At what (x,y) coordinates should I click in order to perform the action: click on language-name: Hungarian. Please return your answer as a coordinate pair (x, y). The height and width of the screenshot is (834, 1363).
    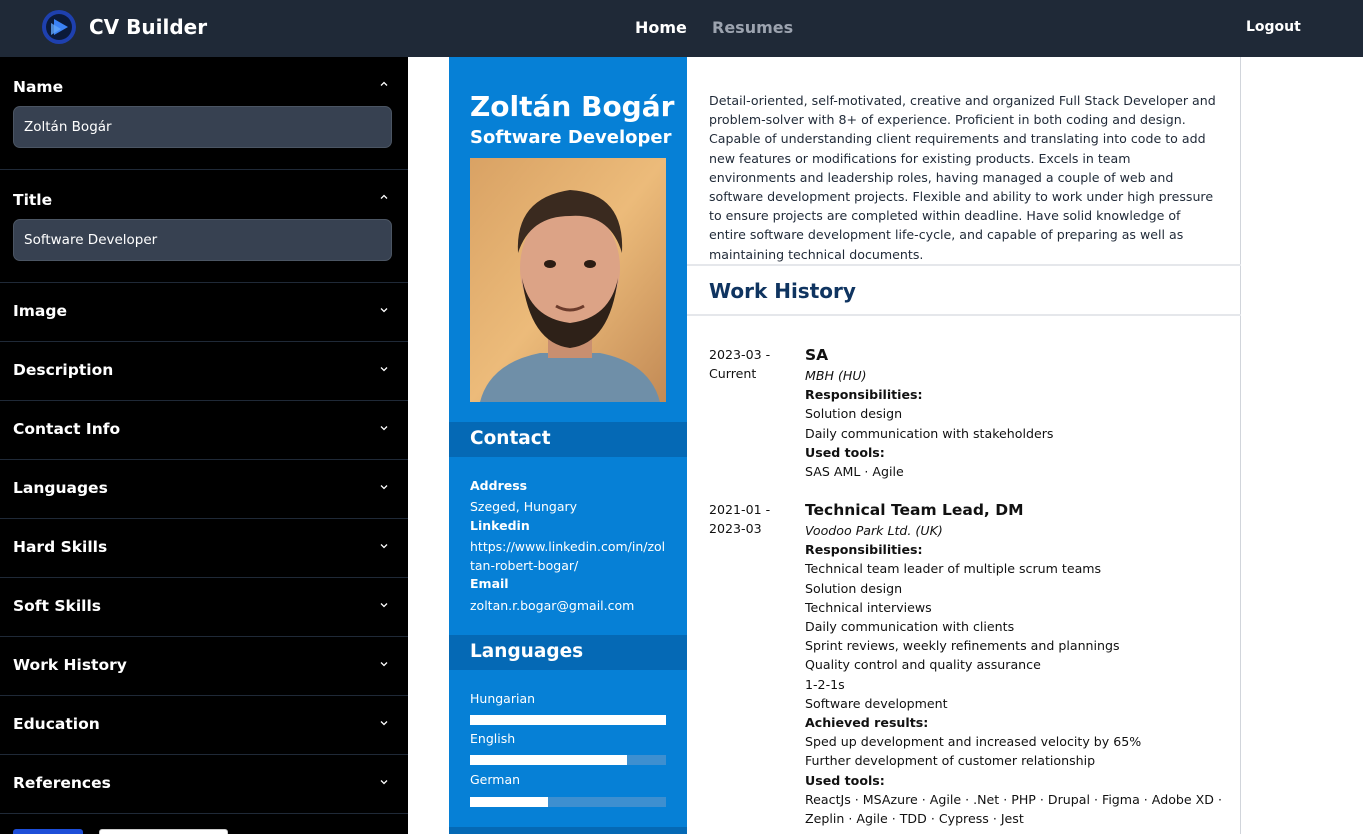
    Looking at the image, I should click on (503, 698).